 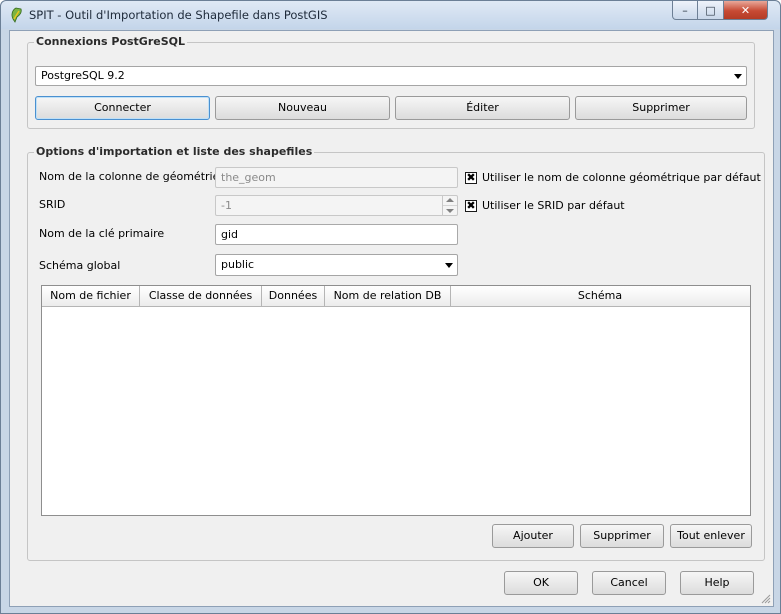 I want to click on spin-divider, so click(x=450, y=205).